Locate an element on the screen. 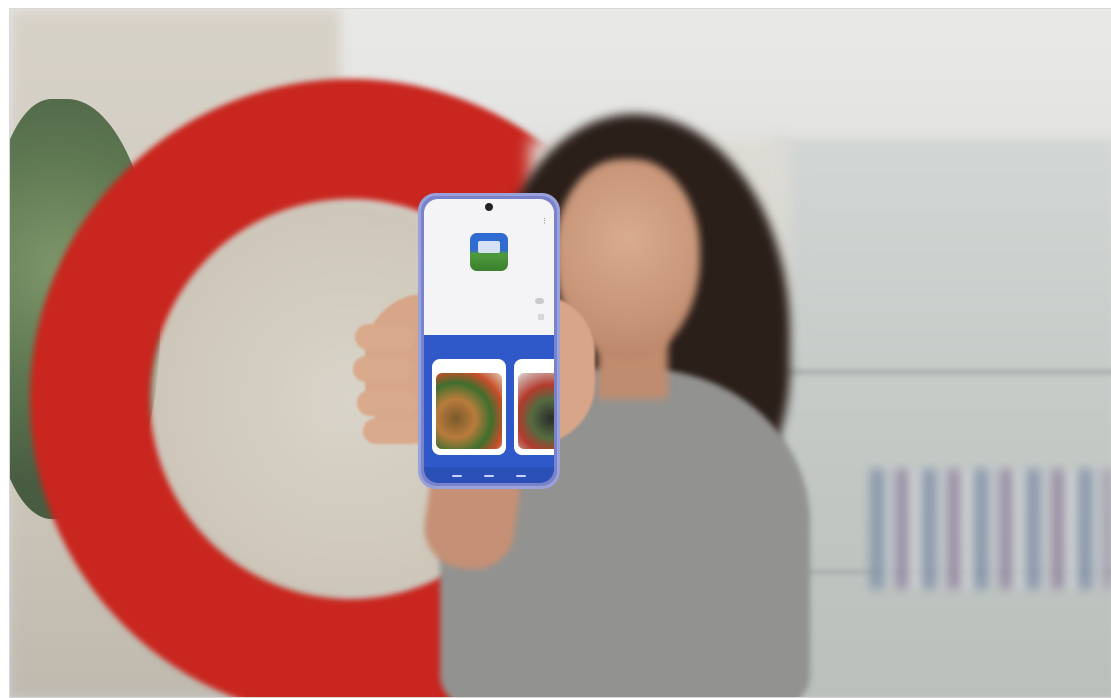  phone-screen: ⋮ is located at coordinates (489, 341).